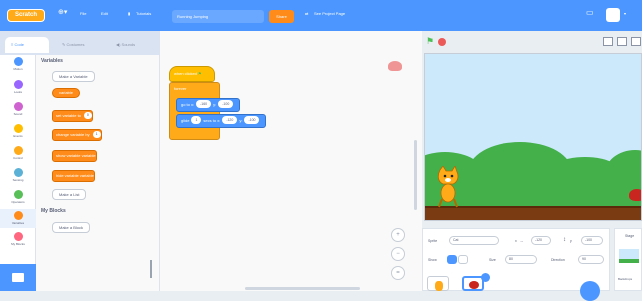  Describe the element at coordinates (185, 73) in the screenshot. I see `hat-block-label: when clicked` at that location.